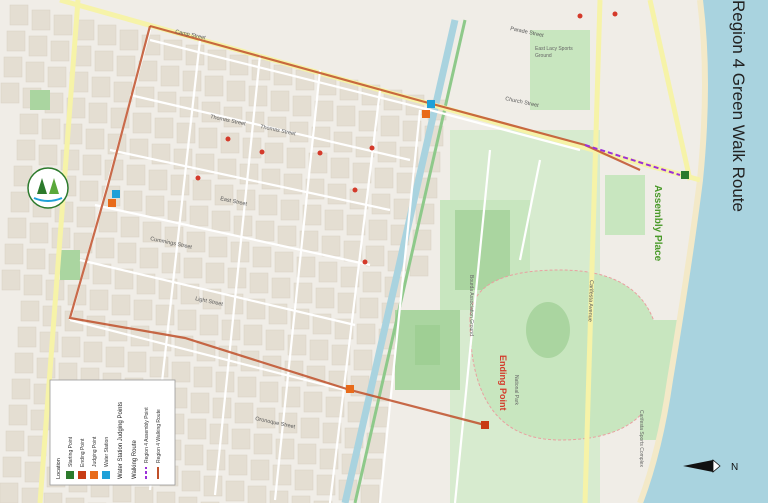 This screenshot has height=503, width=768. What do you see at coordinates (641, 438) in the screenshot?
I see `svg-text: Carifesta Sports Complex` at bounding box center [641, 438].